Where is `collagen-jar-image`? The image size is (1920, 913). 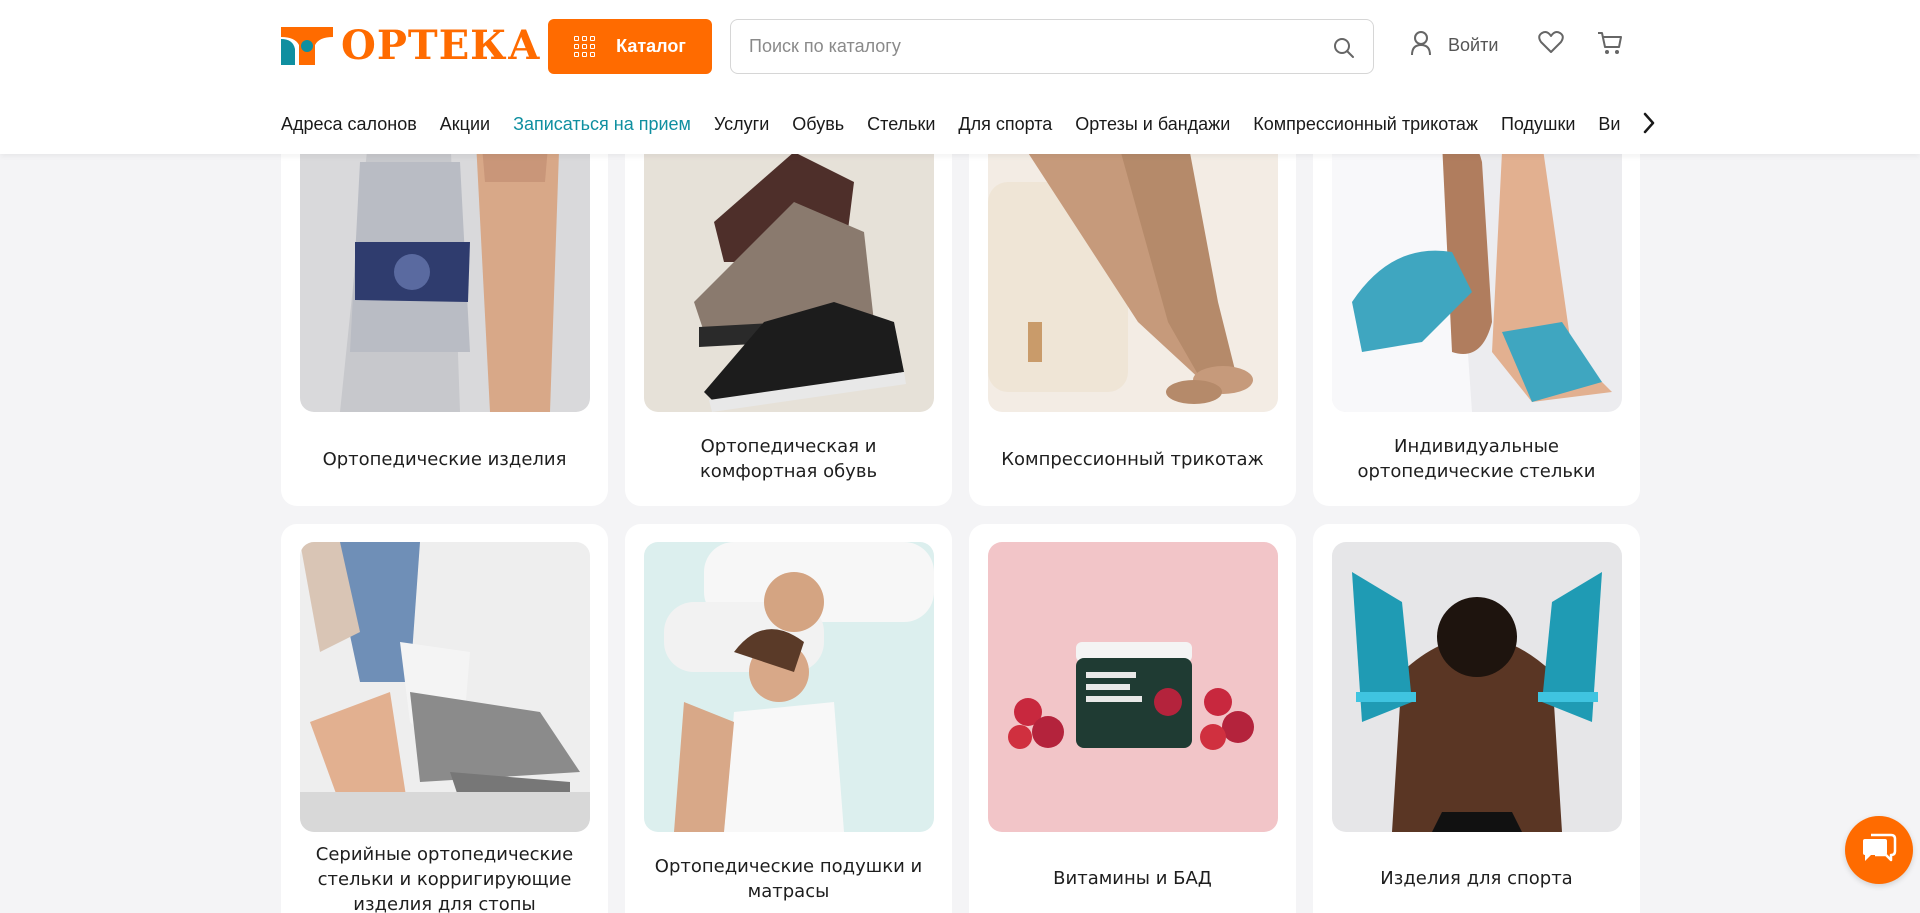
collagen-jar-image is located at coordinates (1132, 687).